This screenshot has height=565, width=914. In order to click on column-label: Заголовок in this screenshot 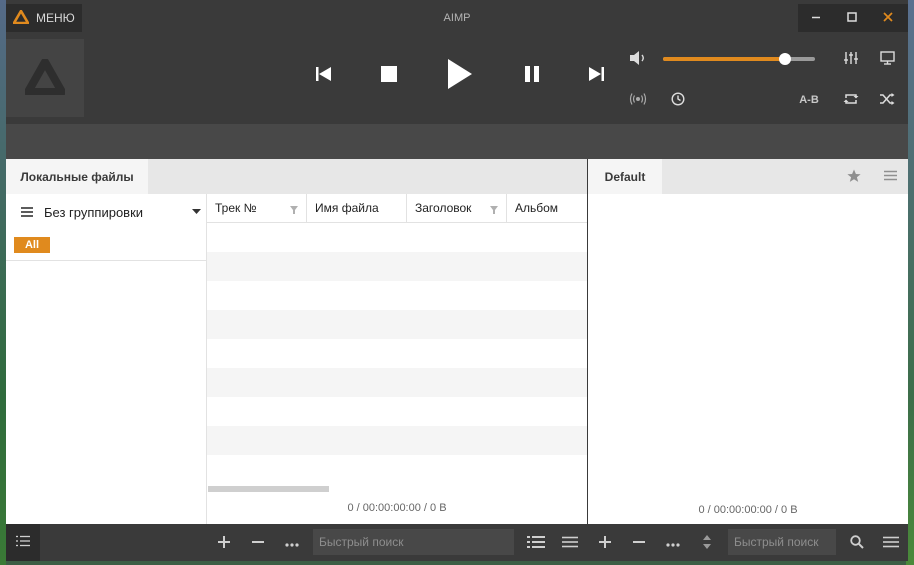, I will do `click(443, 208)`.